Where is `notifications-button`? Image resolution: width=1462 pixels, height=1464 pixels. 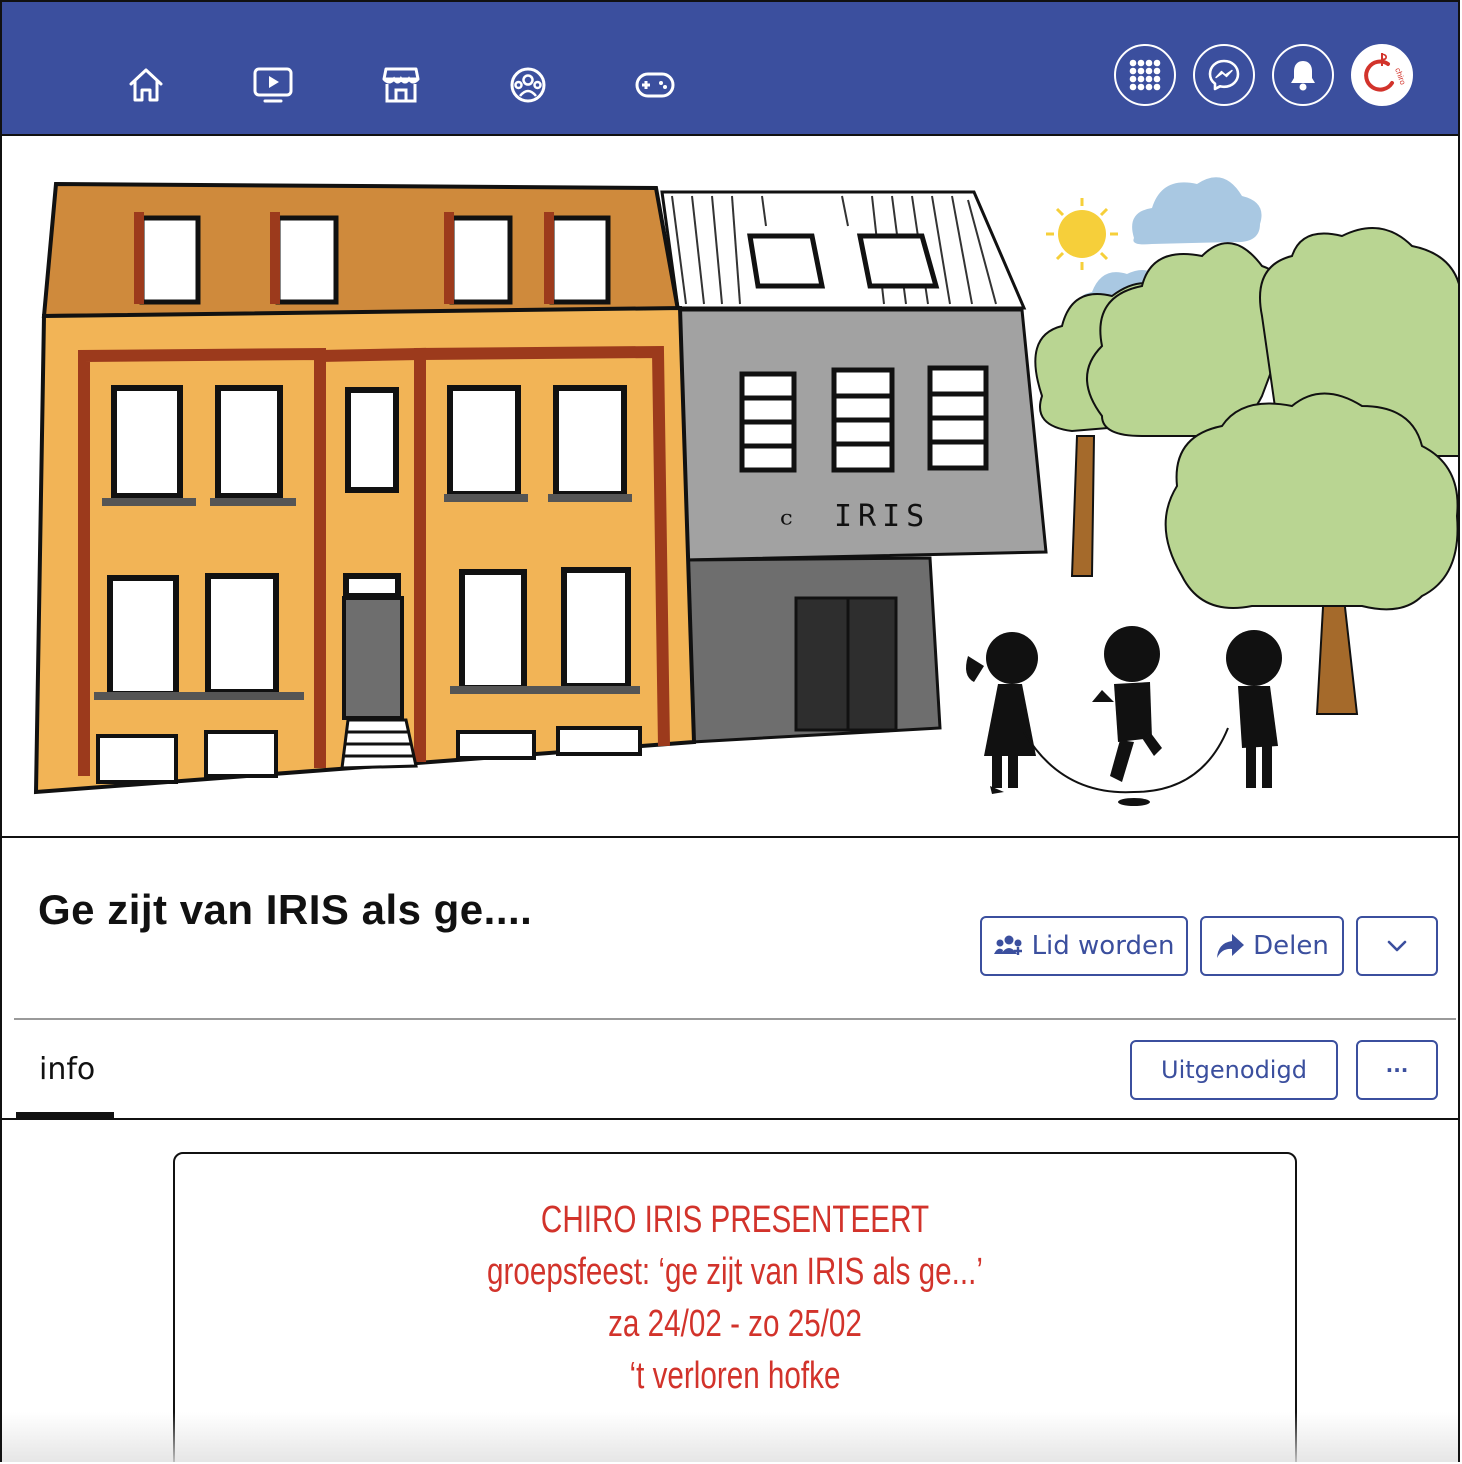 notifications-button is located at coordinates (1303, 75).